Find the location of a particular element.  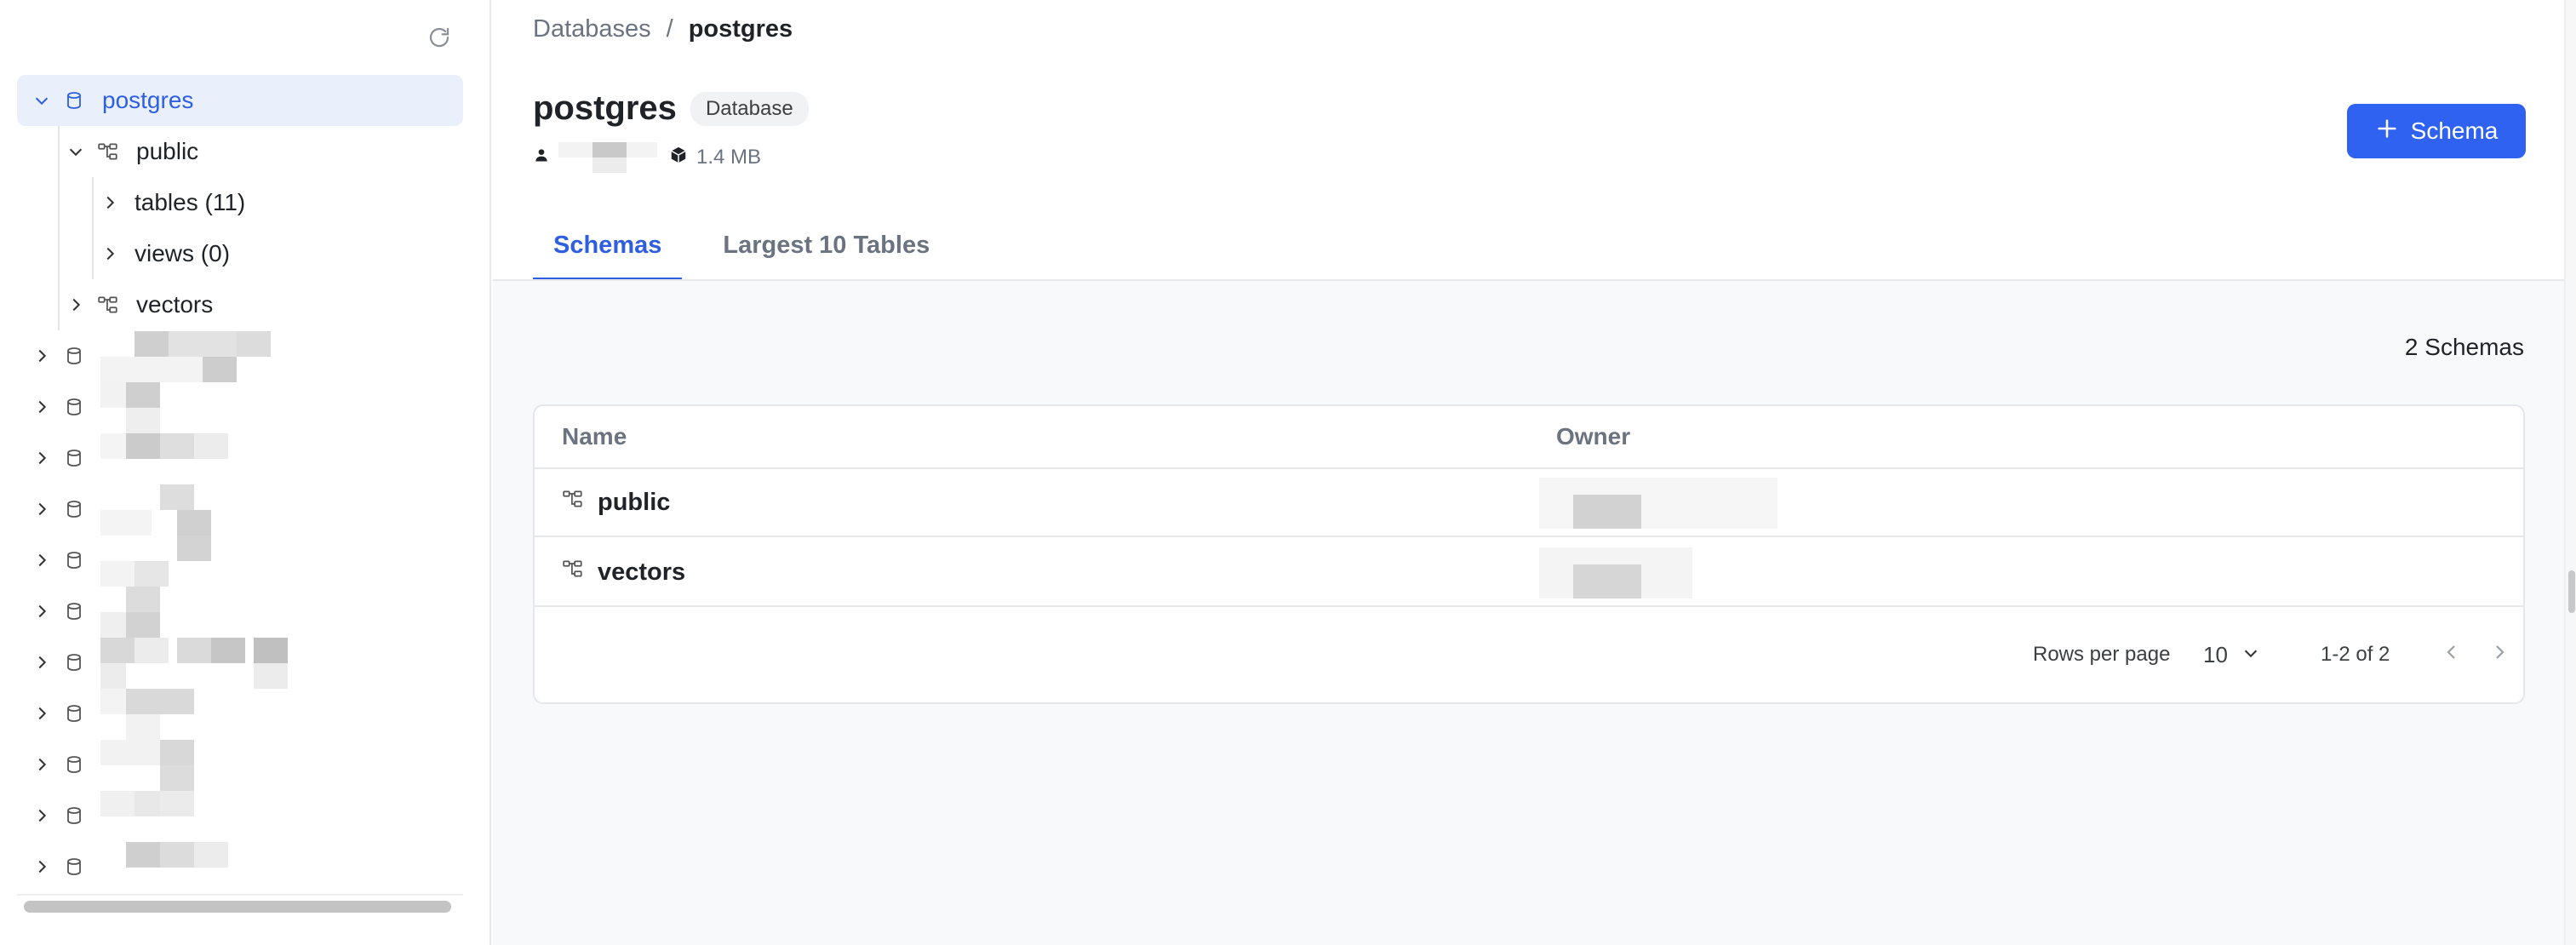

tree-item-public: public is located at coordinates (240, 151).